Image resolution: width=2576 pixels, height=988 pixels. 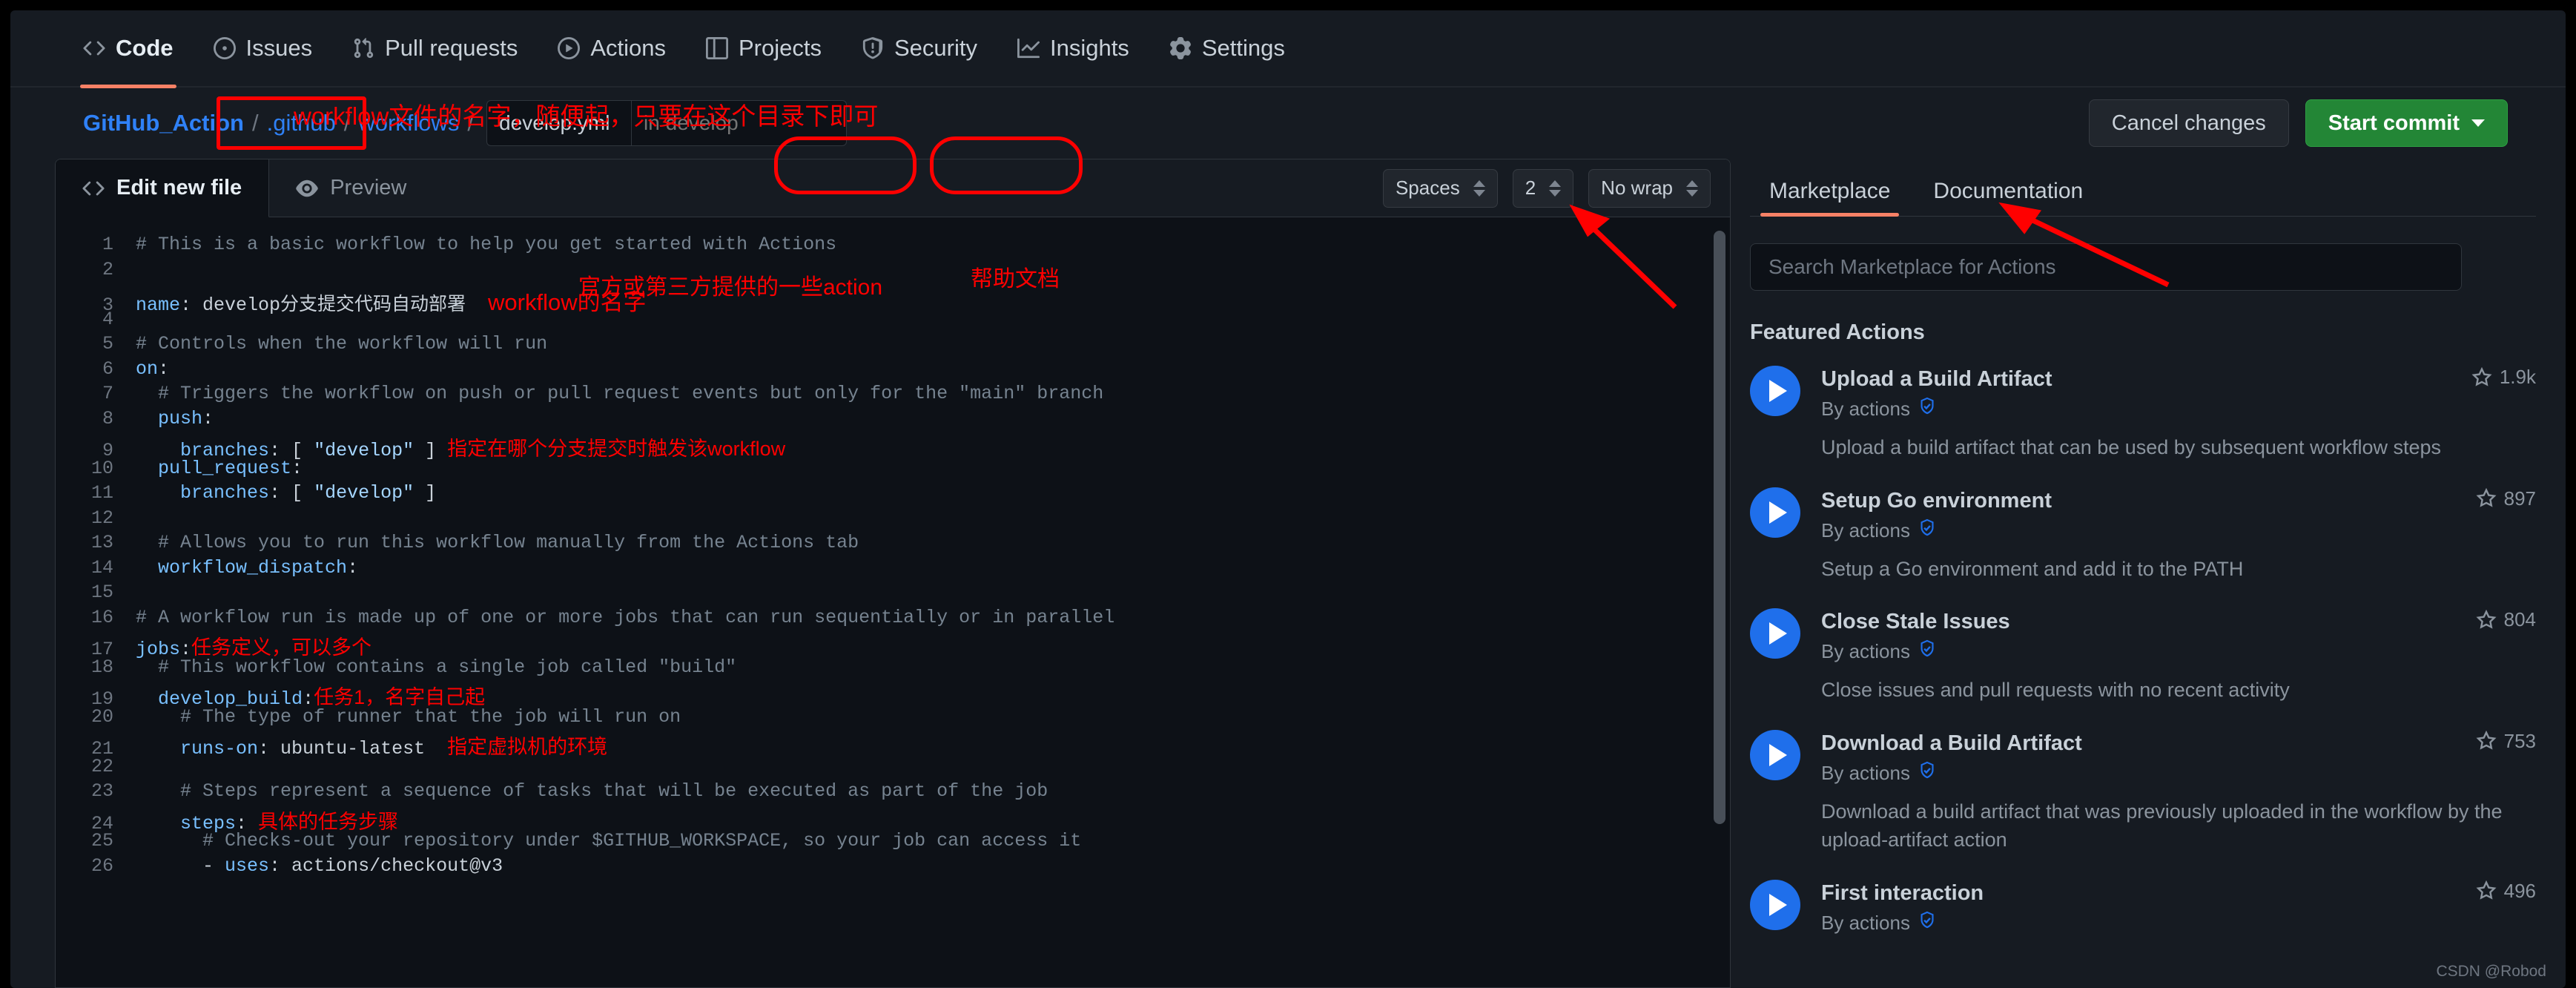 I want to click on line-content: - uses: actions/checkout@v3, so click(x=319, y=866).